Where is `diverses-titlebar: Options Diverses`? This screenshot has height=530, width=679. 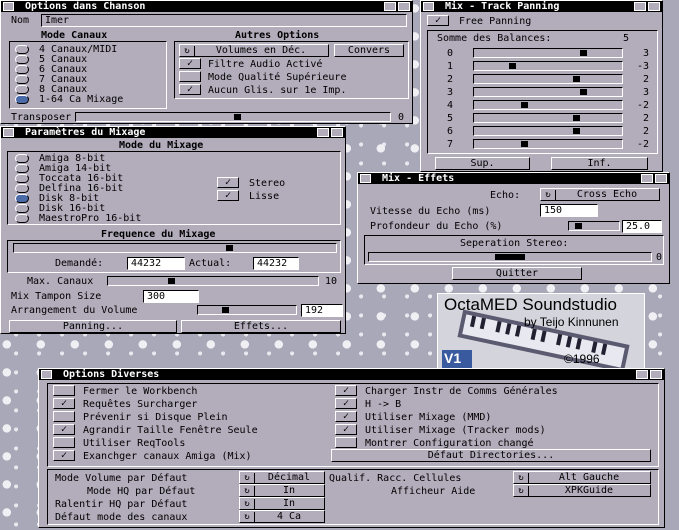
diverses-titlebar: Options Diverses is located at coordinates (351, 374).